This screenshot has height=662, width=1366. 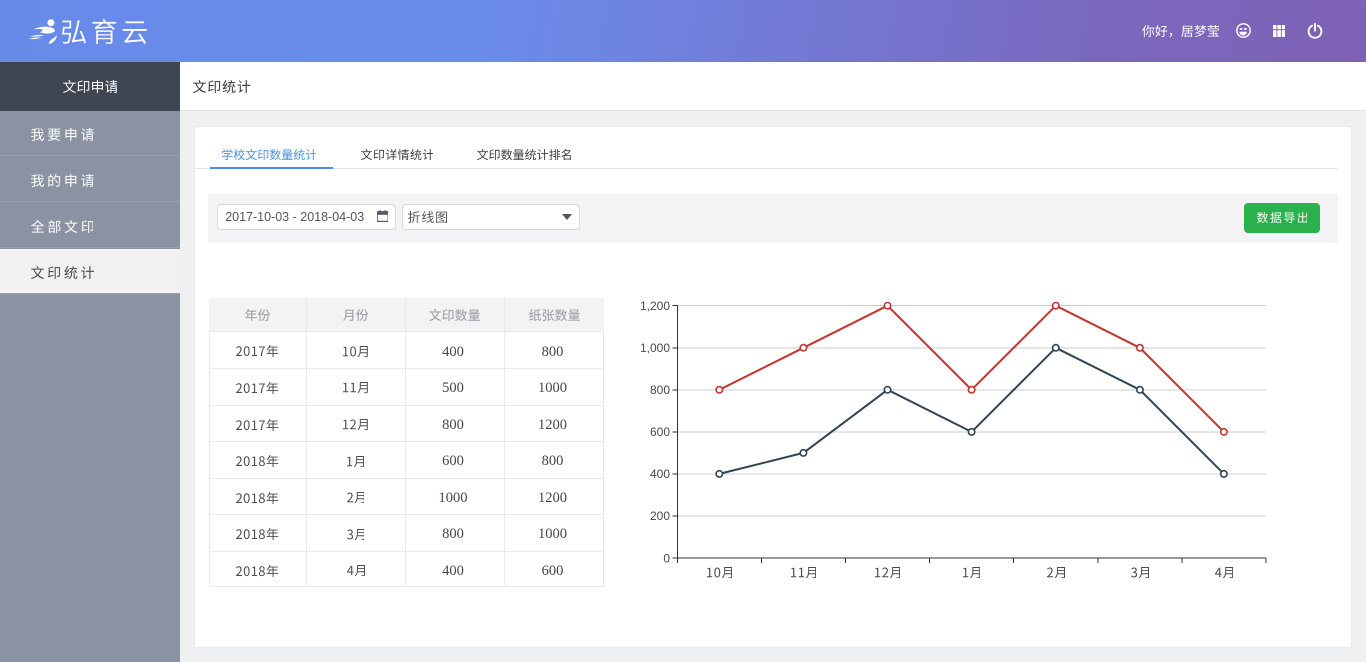 What do you see at coordinates (660, 432) in the screenshot?
I see `svg-text: 600` at bounding box center [660, 432].